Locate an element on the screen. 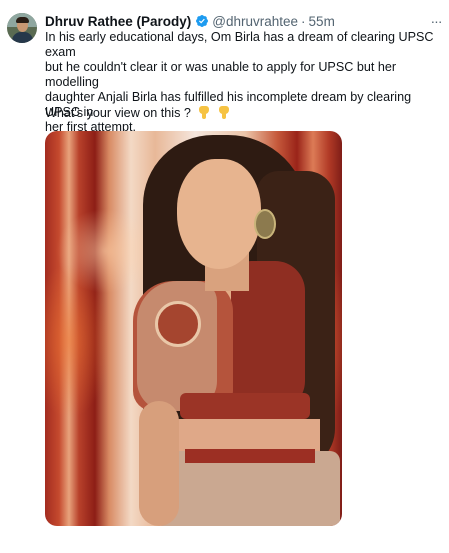  timestamp: 55m is located at coordinates (322, 21).